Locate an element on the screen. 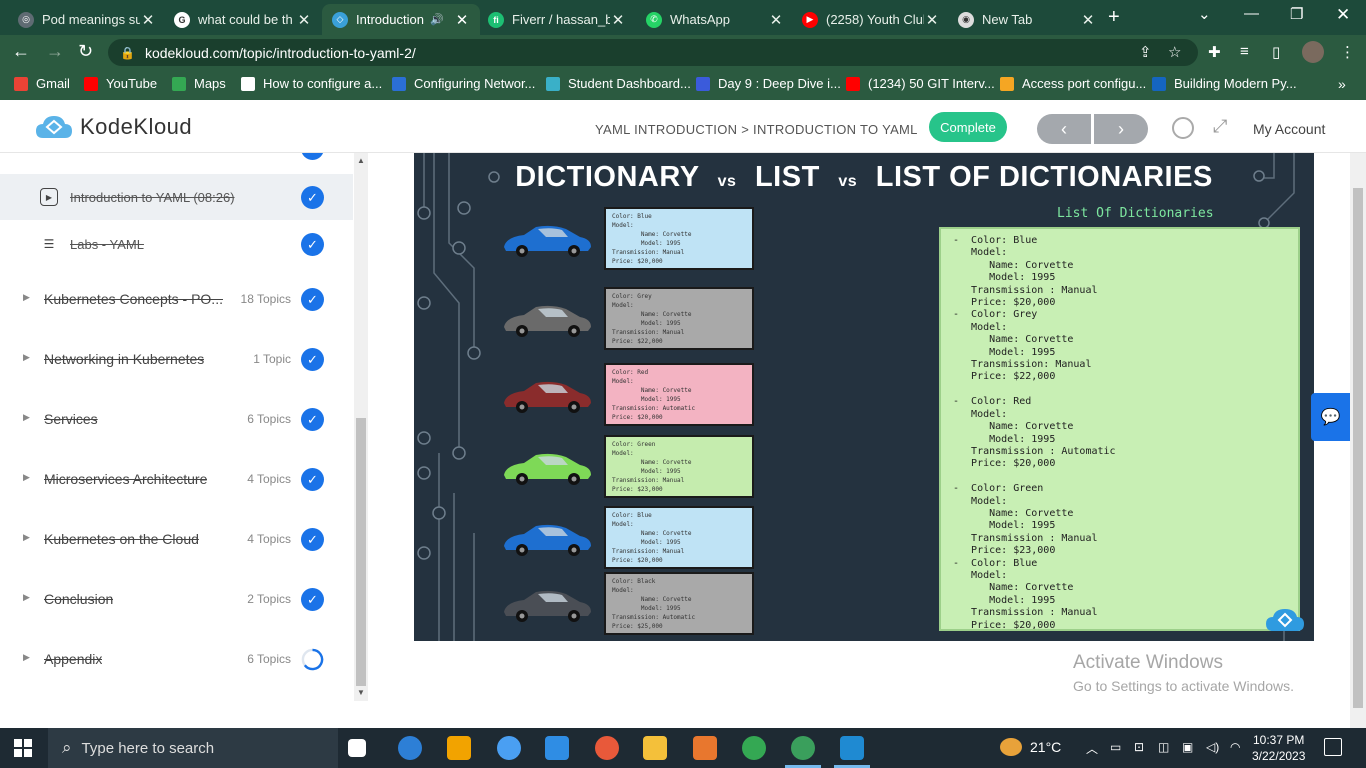  page-scrollbar is located at coordinates (1358, 440).